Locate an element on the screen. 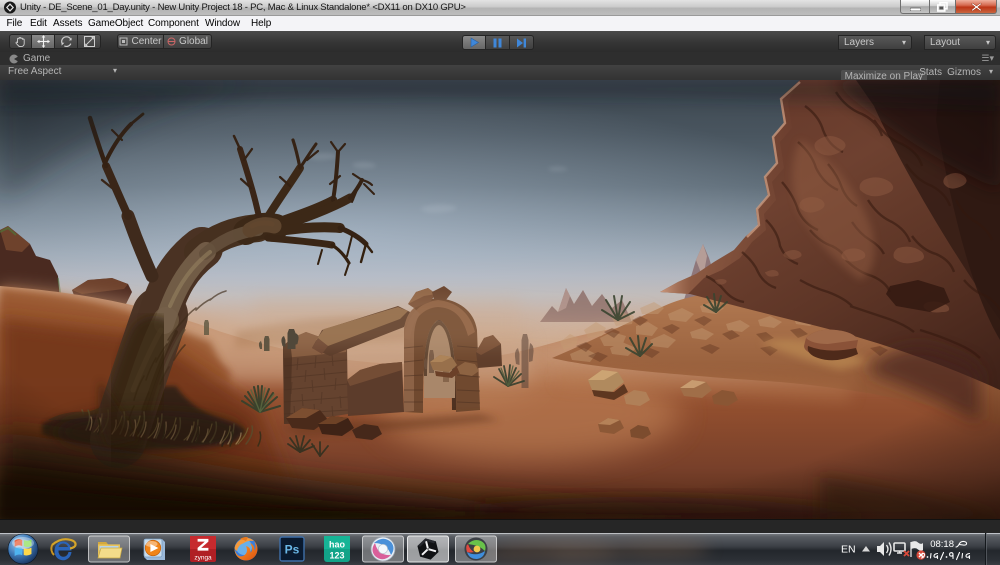  svg-text: zynga is located at coordinates (203, 558).